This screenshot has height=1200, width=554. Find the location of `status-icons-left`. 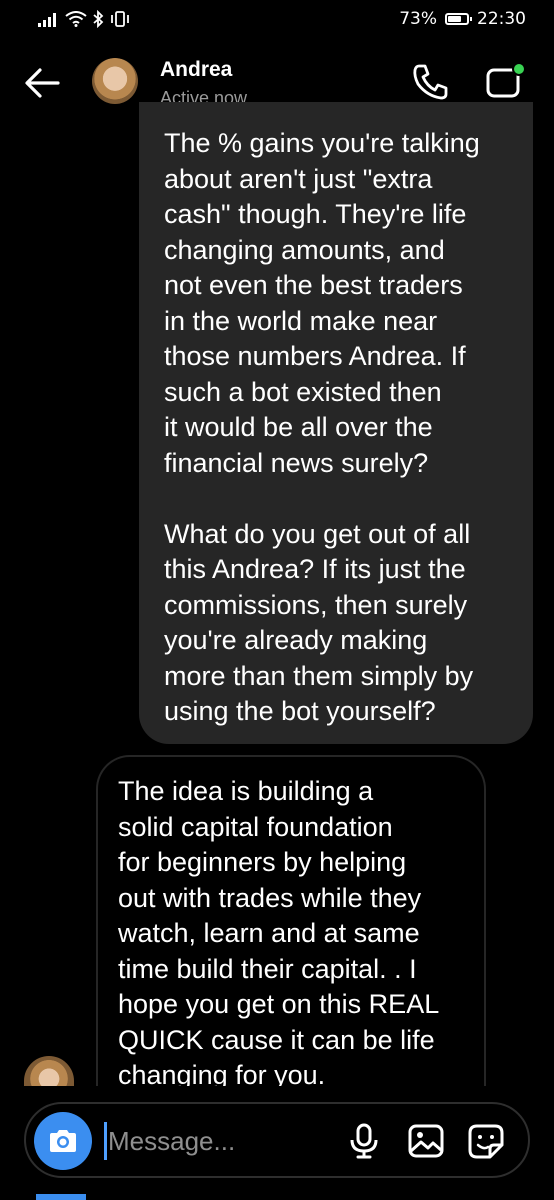

status-icons-left is located at coordinates (84, 19).